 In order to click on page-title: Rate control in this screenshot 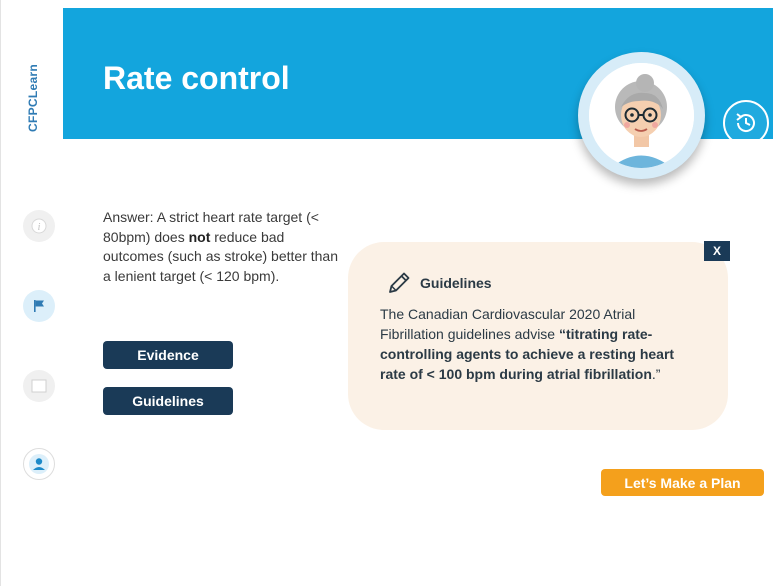, I will do `click(196, 78)`.